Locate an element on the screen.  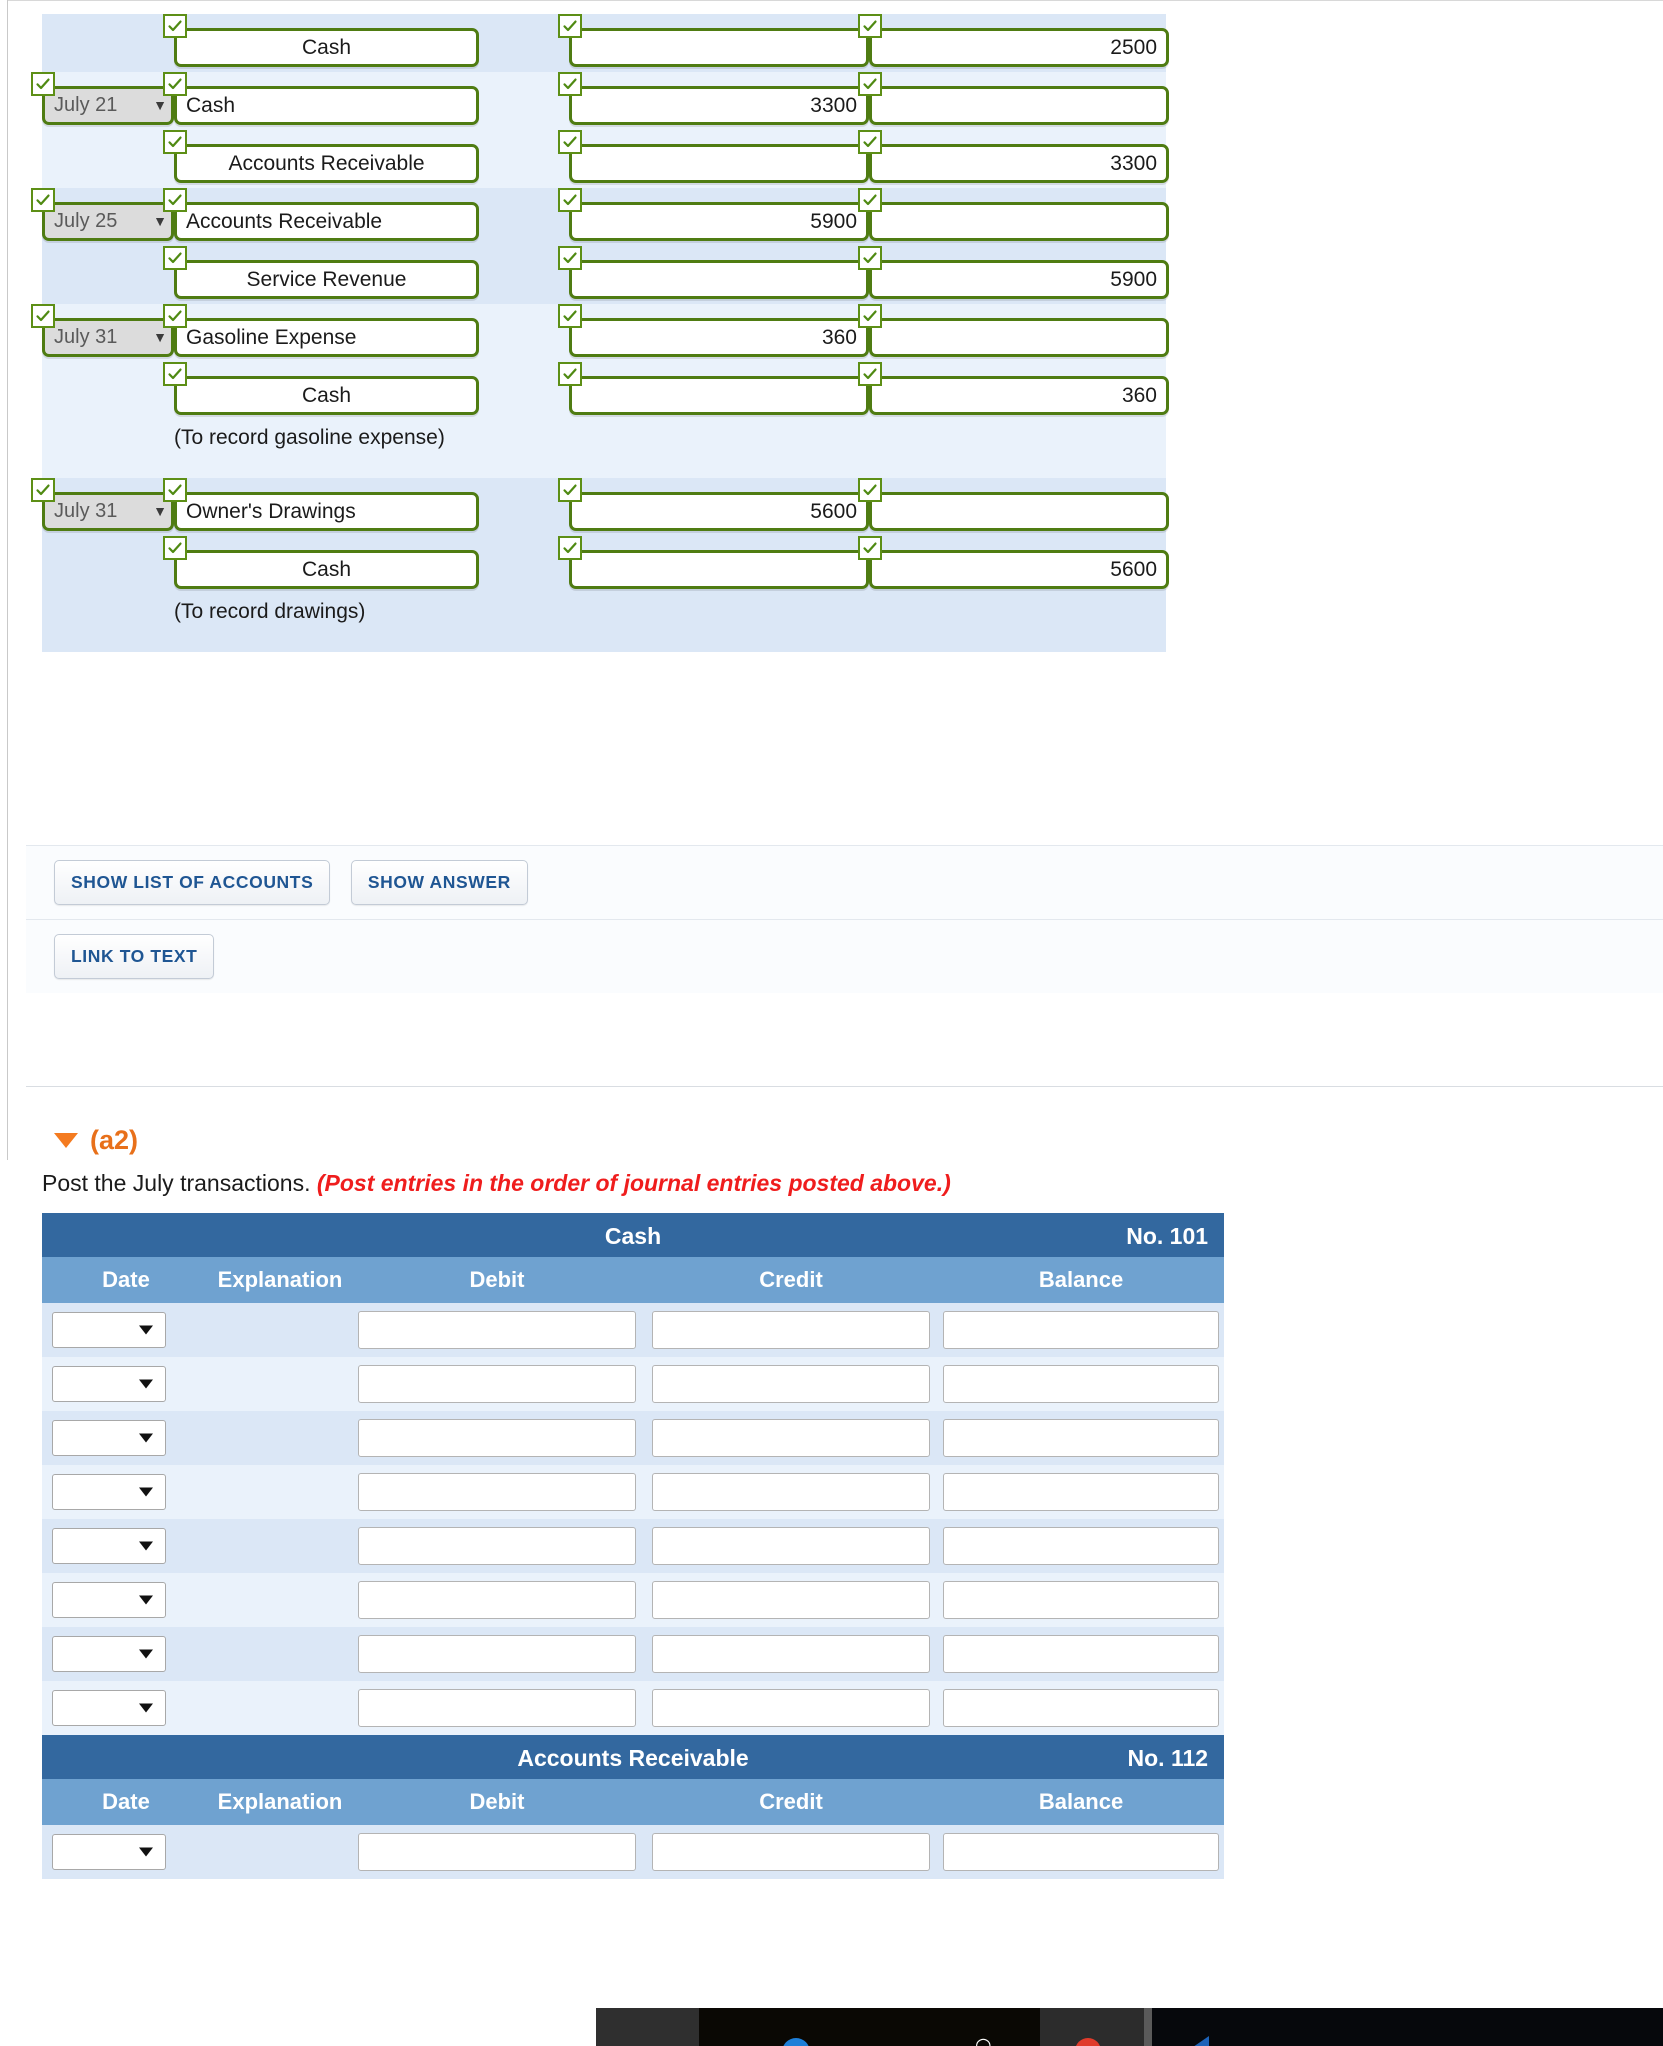
credit-input: 5900 is located at coordinates (1019, 279).